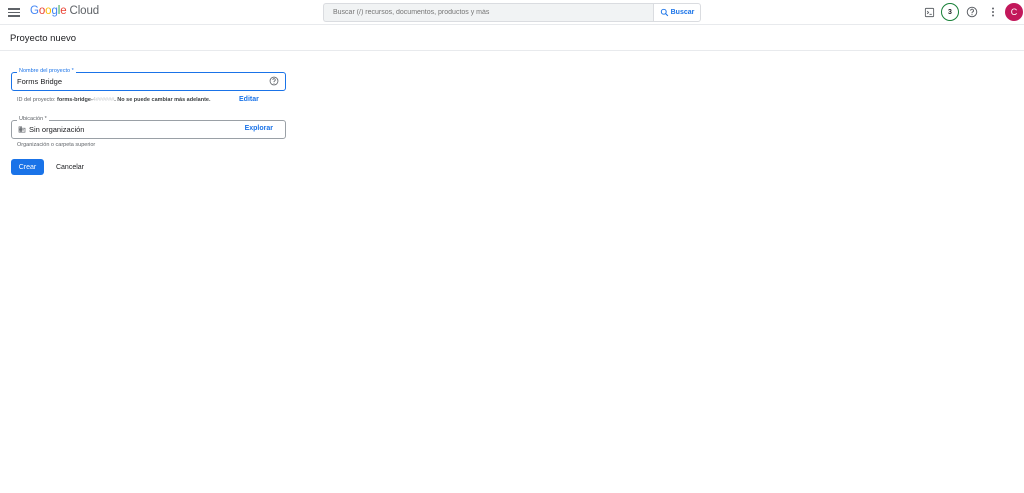 The height and width of the screenshot is (493, 1024). I want to click on project-id-prefix: ID del proyecto:, so click(37, 100).